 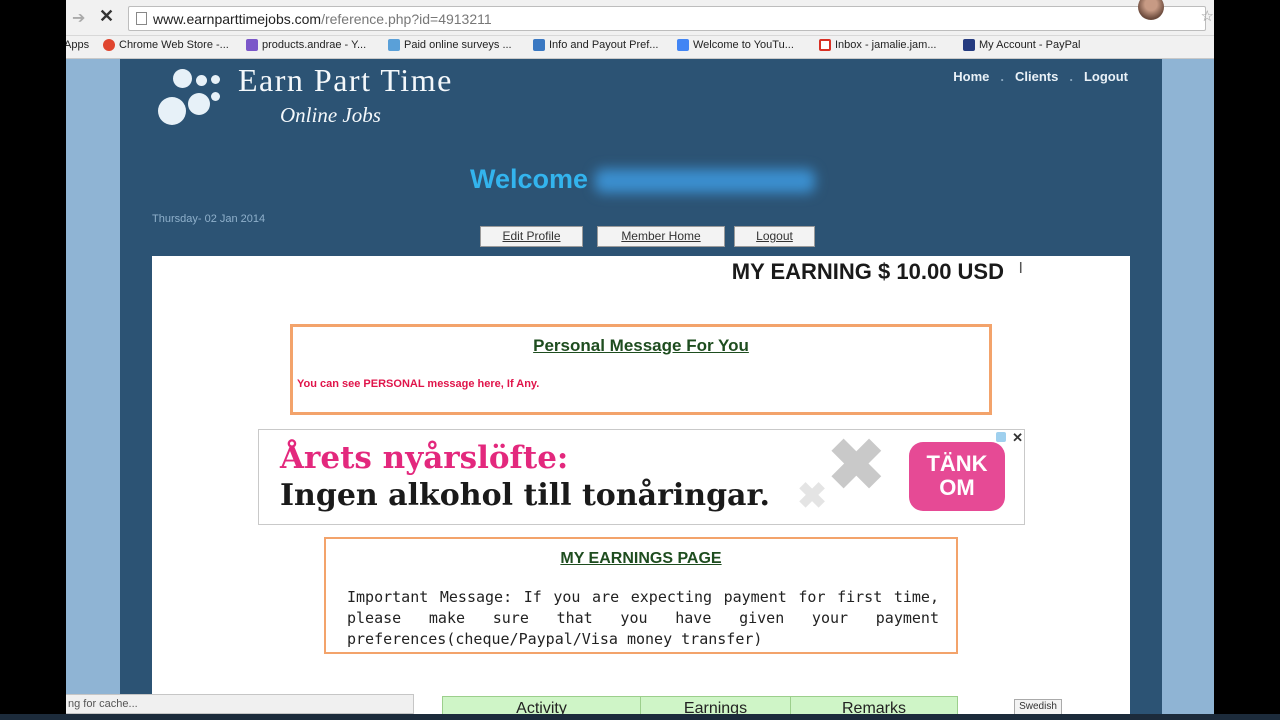 What do you see at coordinates (683, 45) in the screenshot?
I see `google-icon` at bounding box center [683, 45].